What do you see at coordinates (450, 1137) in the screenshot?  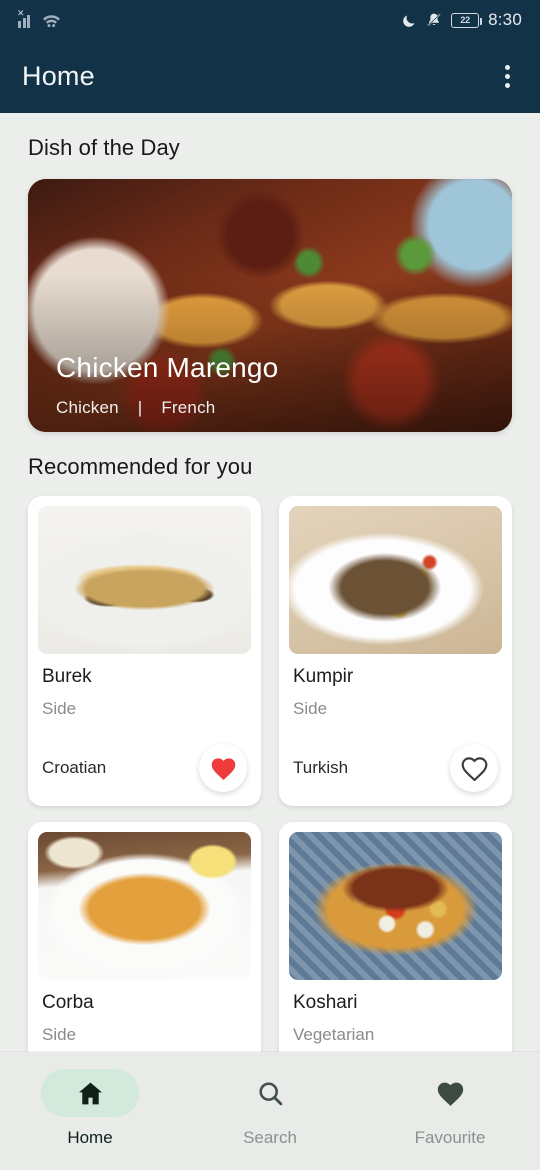 I see `nav-label-favourite: Favourite` at bounding box center [450, 1137].